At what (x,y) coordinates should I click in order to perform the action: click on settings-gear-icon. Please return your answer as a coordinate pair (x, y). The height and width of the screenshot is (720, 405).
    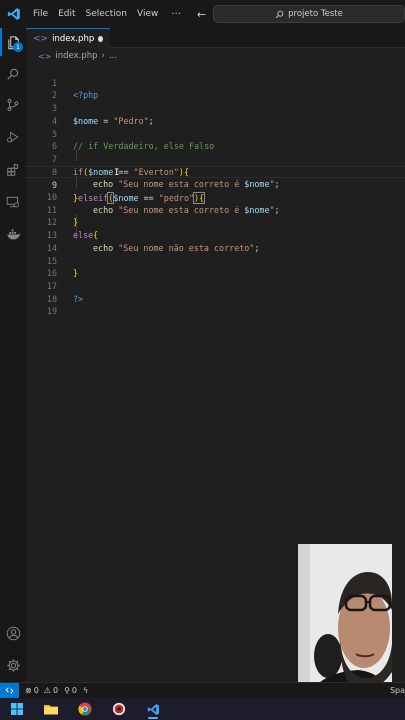
    Looking at the image, I should click on (13, 665).